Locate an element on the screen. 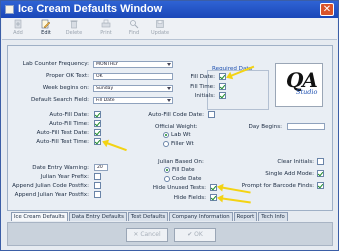 The height and width of the screenshot is (251, 339). auto-fill-code-date-checkbox is located at coordinates (211, 114).